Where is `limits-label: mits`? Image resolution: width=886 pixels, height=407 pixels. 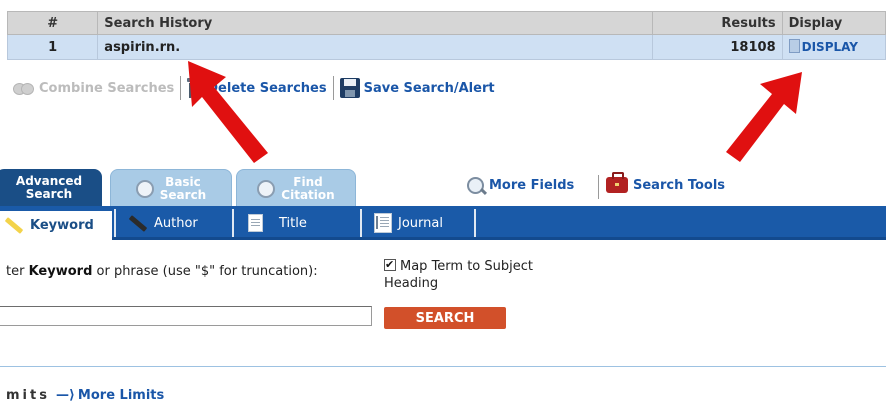 limits-label: mits is located at coordinates (28, 395).